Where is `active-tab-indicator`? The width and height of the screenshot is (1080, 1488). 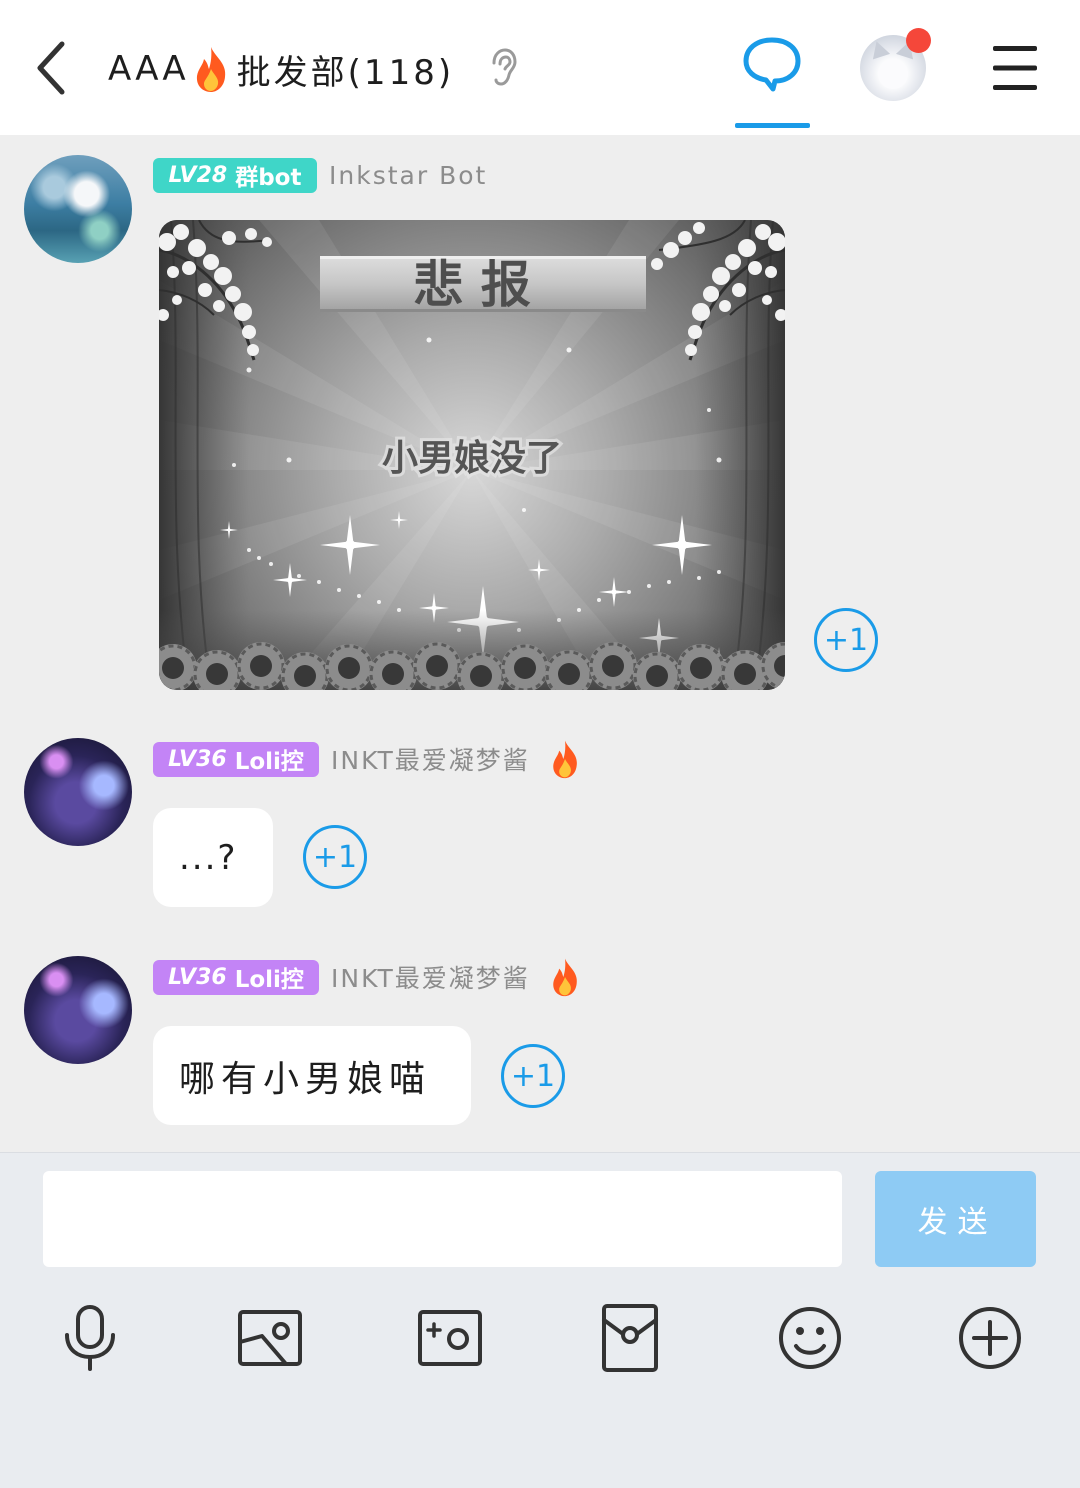 active-tab-indicator is located at coordinates (772, 125).